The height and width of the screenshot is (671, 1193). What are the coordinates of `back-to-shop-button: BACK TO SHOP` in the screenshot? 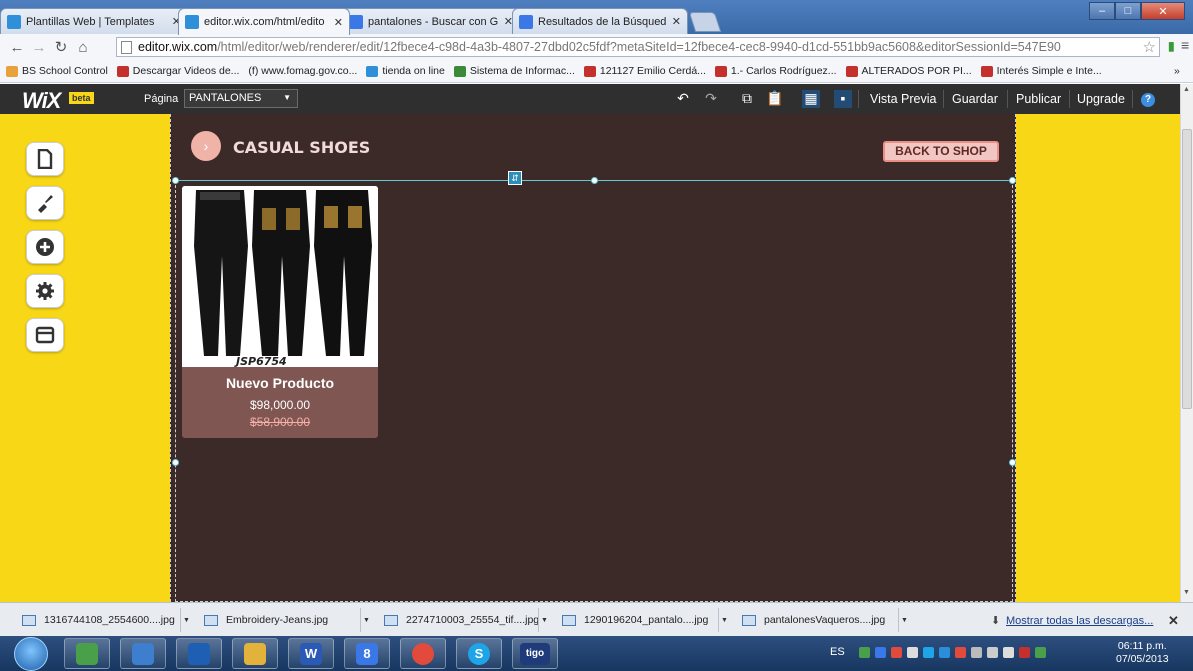 It's located at (941, 151).